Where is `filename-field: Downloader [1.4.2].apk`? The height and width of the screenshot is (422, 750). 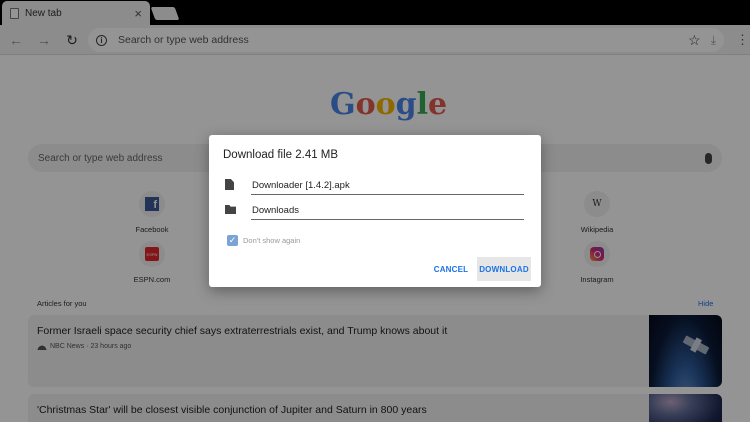
filename-field: Downloader [1.4.2].apk is located at coordinates (387, 186).